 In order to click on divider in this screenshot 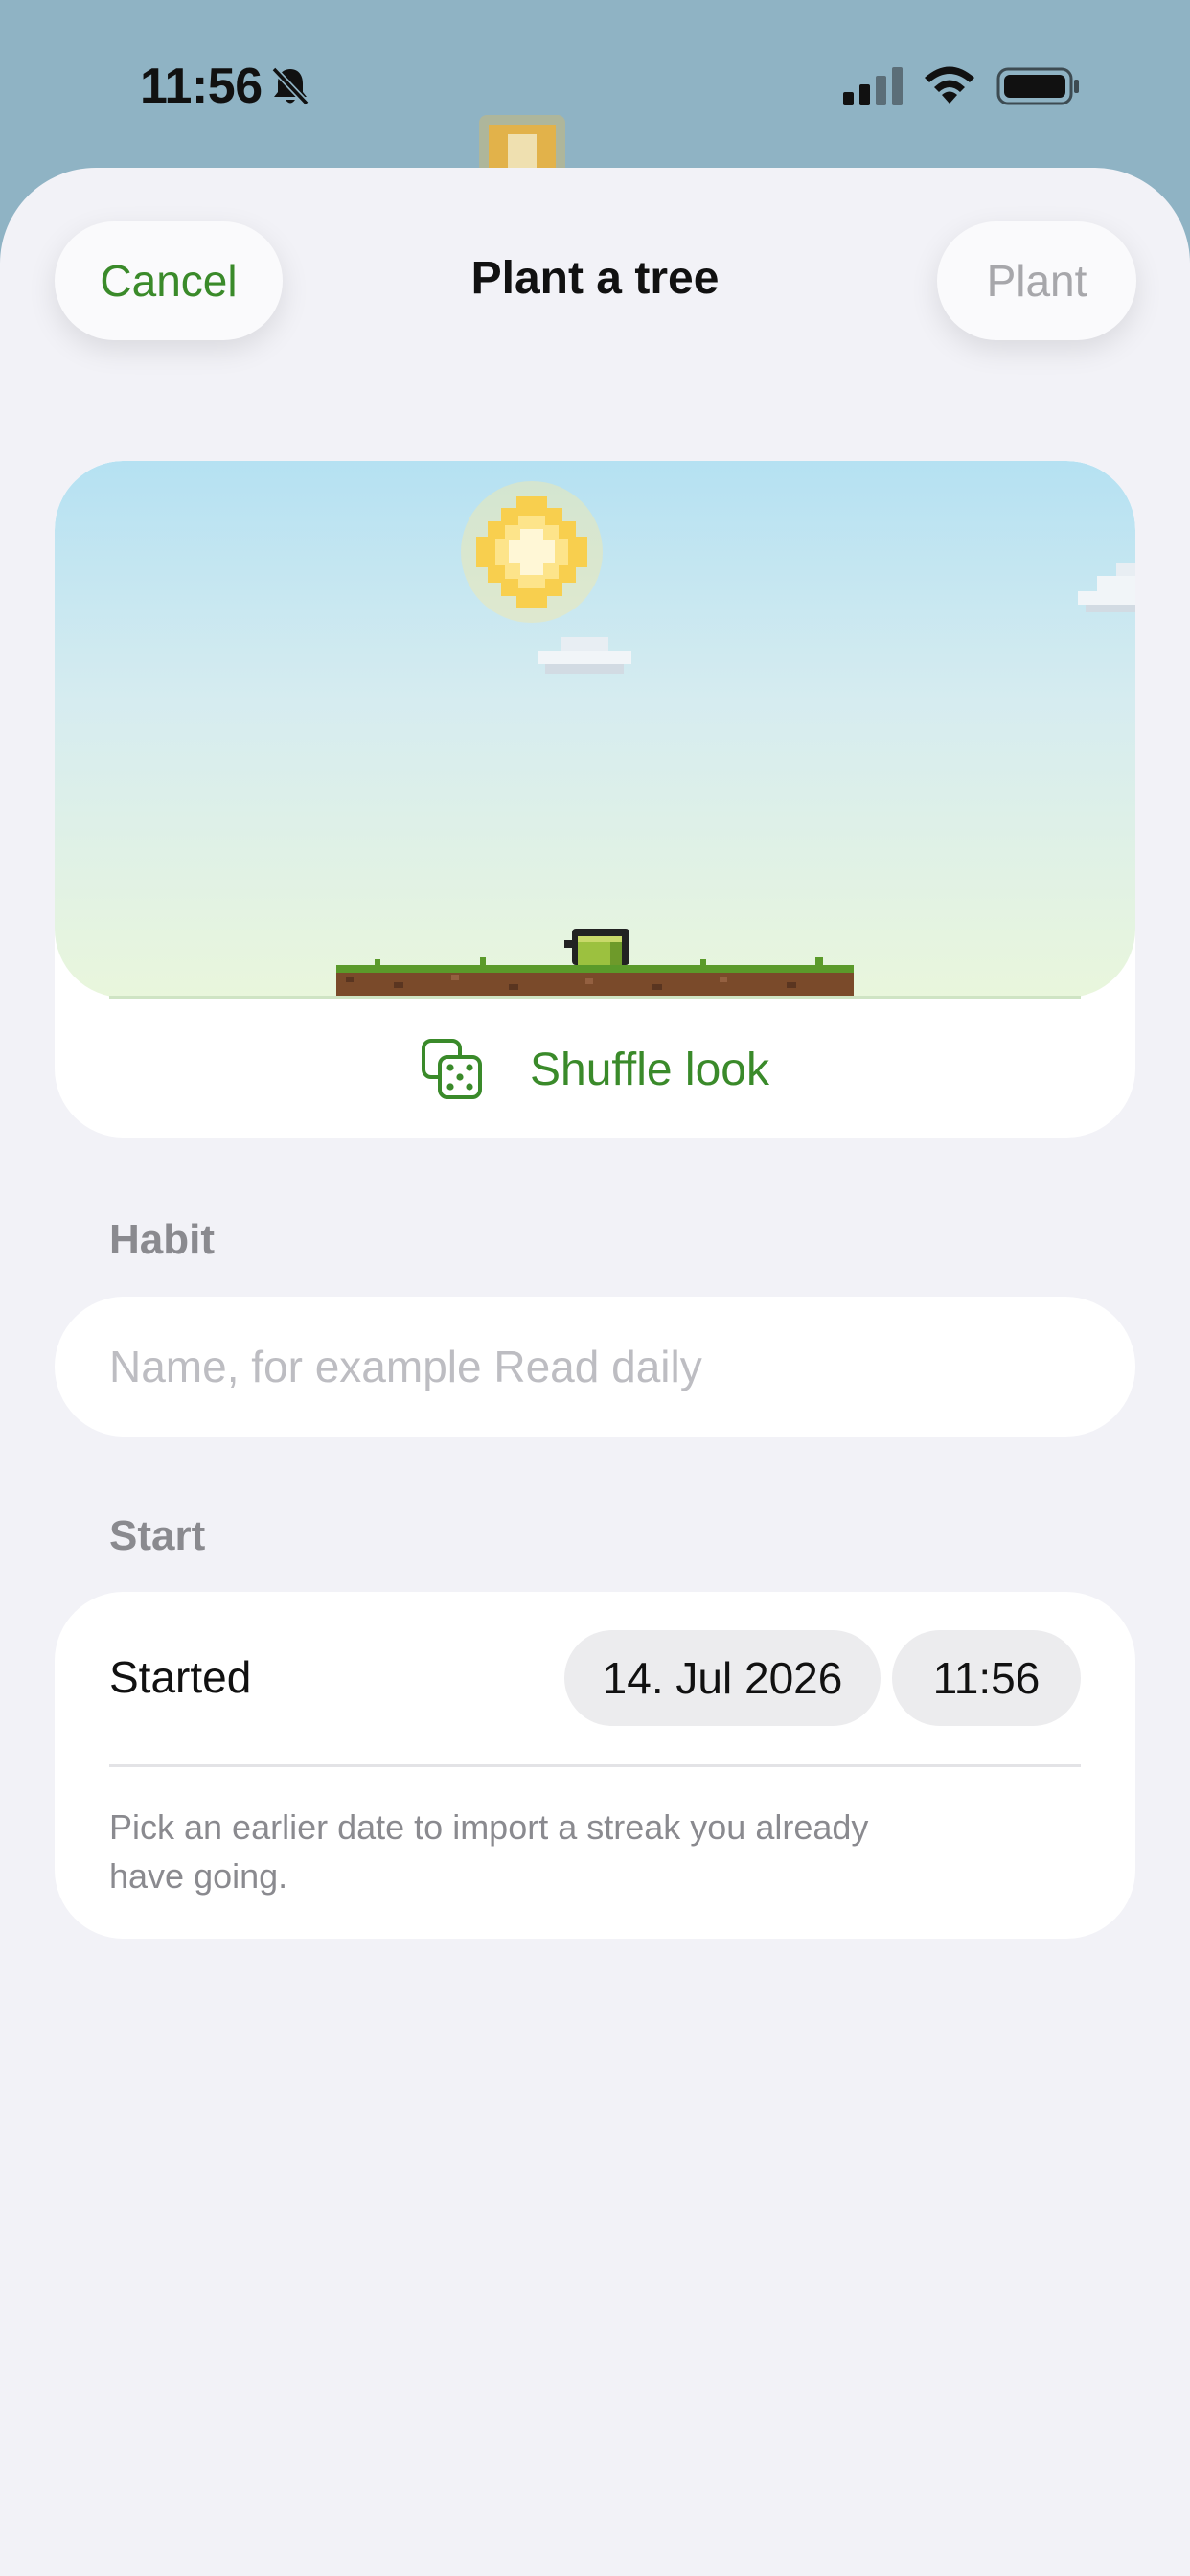, I will do `click(595, 1765)`.